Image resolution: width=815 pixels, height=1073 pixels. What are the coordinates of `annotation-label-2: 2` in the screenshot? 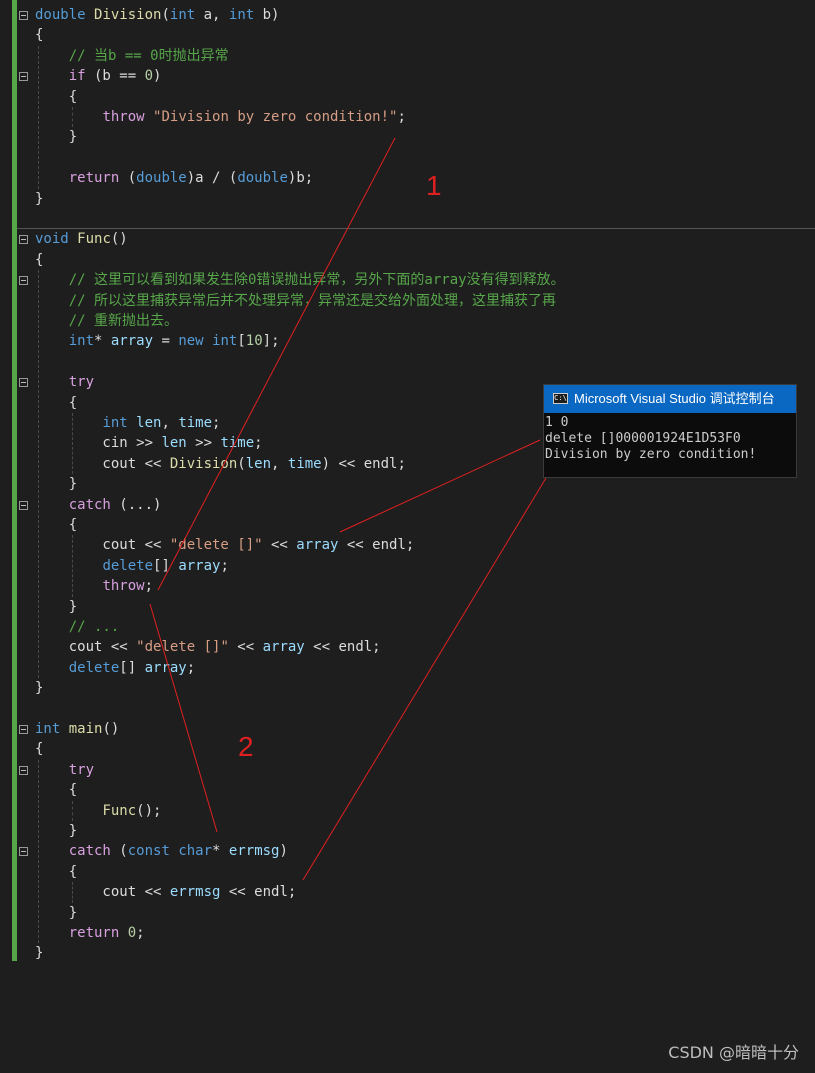 It's located at (246, 746).